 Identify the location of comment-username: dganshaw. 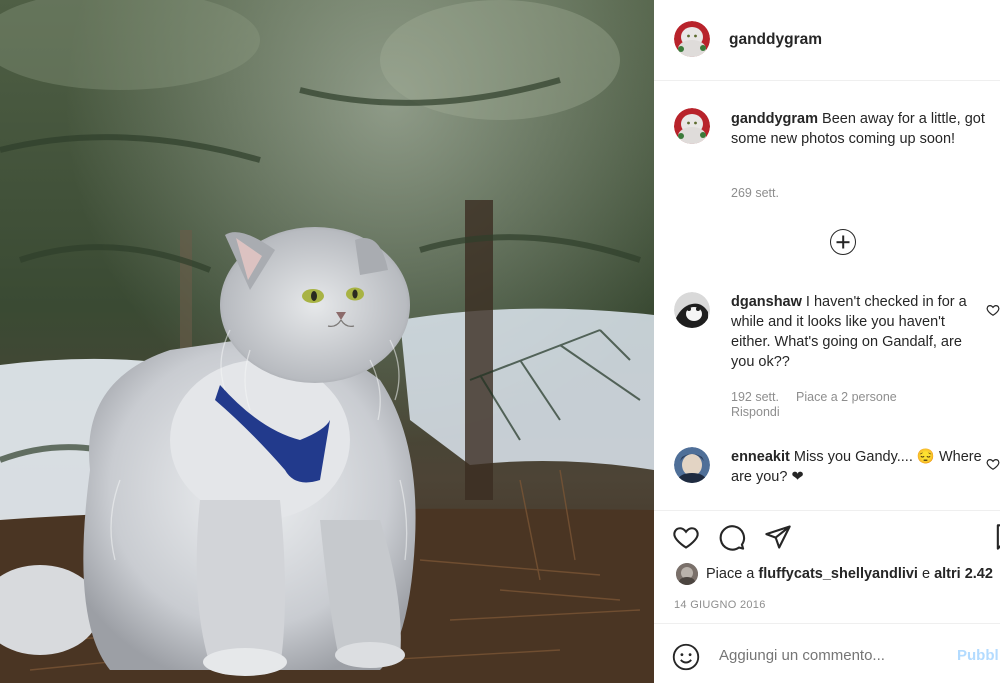
(766, 302).